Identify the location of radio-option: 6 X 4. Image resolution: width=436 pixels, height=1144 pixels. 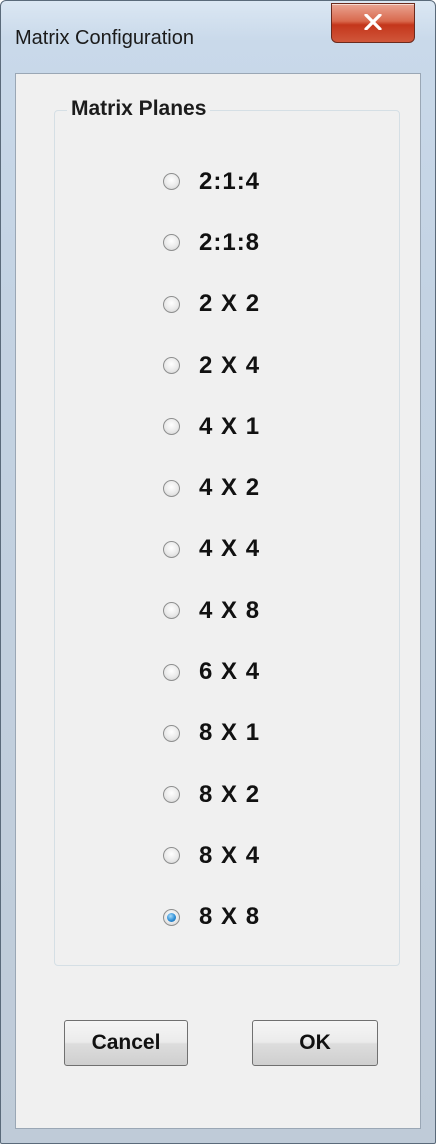
(211, 671).